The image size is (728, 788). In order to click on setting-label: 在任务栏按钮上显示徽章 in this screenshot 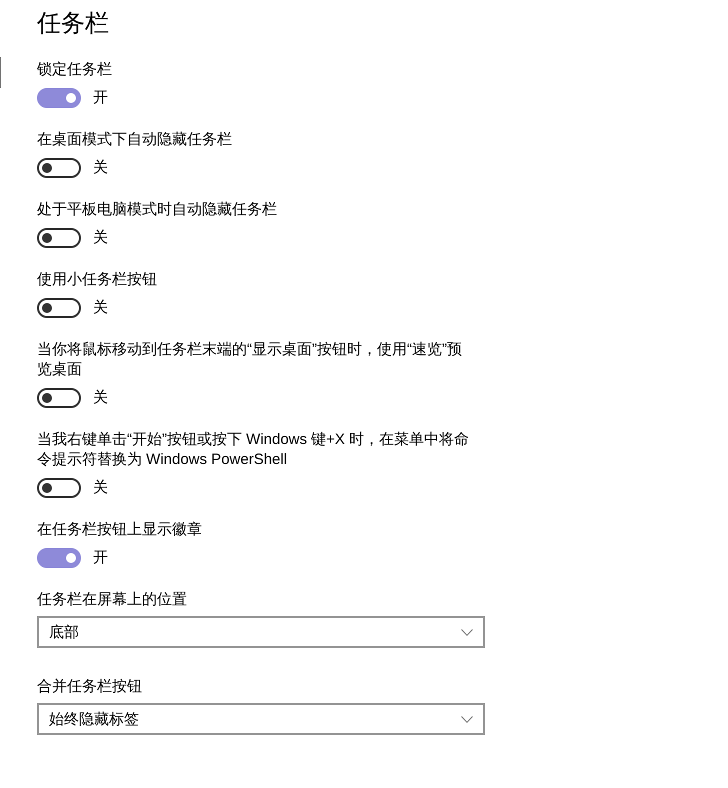, I will do `click(119, 530)`.